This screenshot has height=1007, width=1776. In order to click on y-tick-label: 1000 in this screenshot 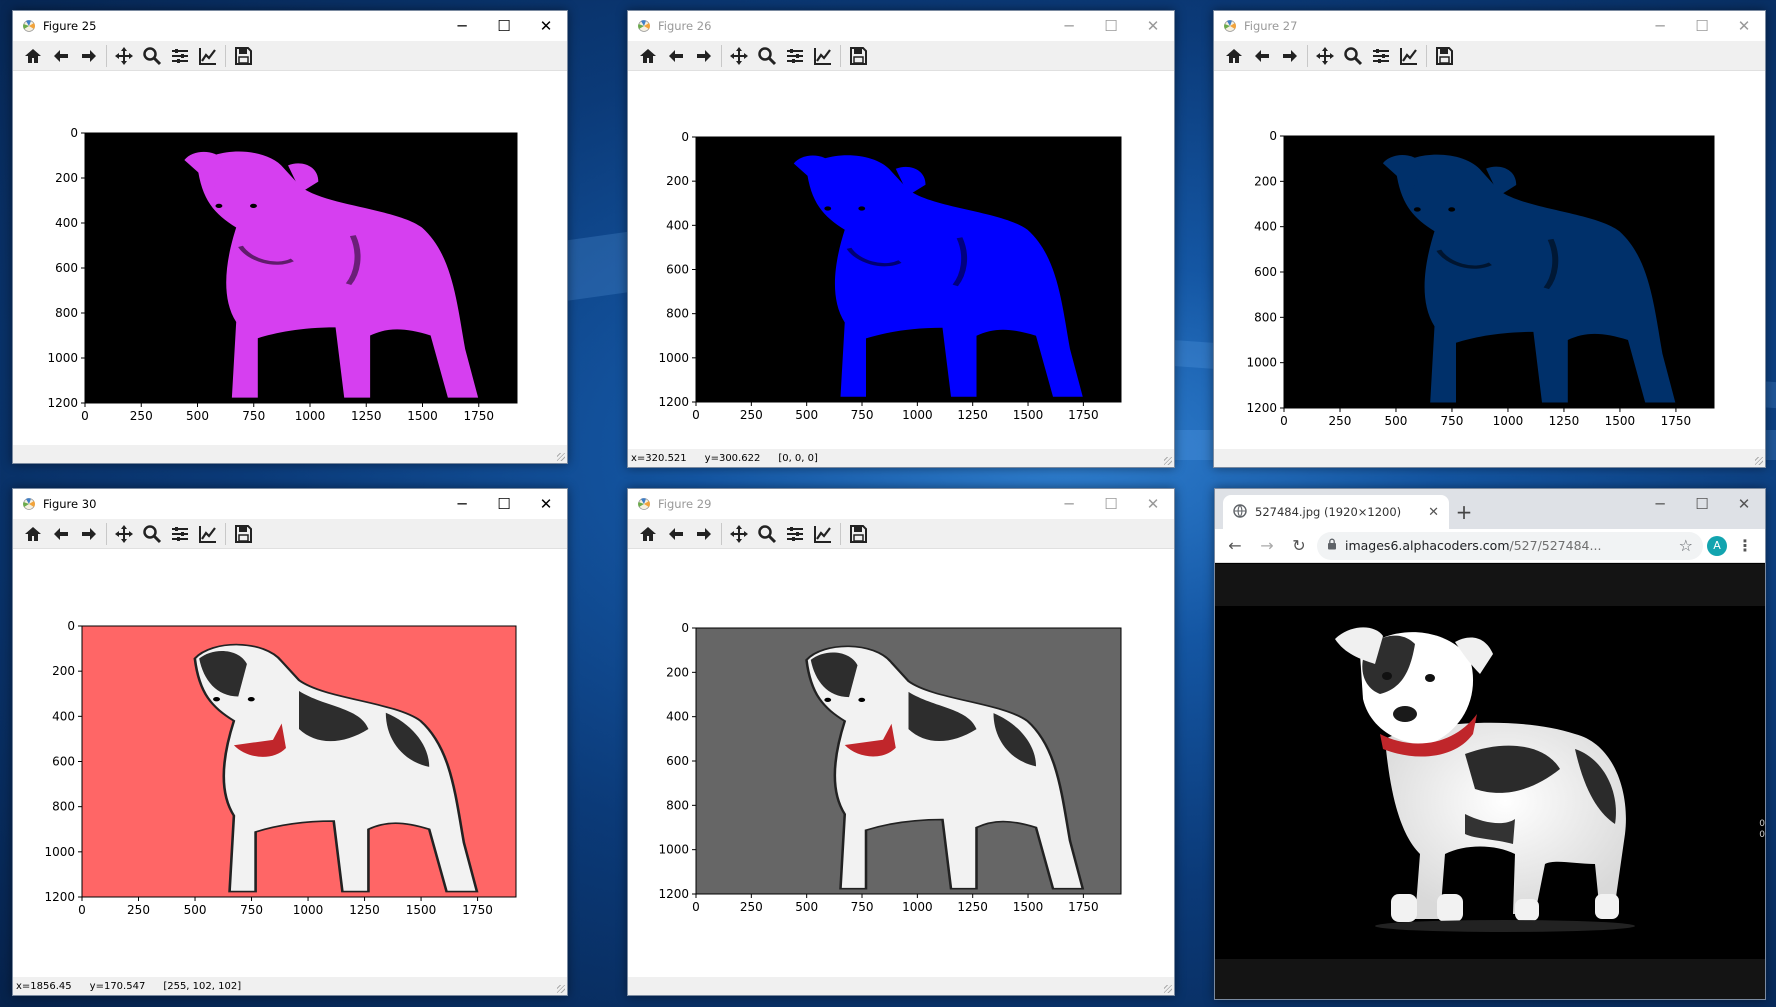, I will do `click(673, 358)`.